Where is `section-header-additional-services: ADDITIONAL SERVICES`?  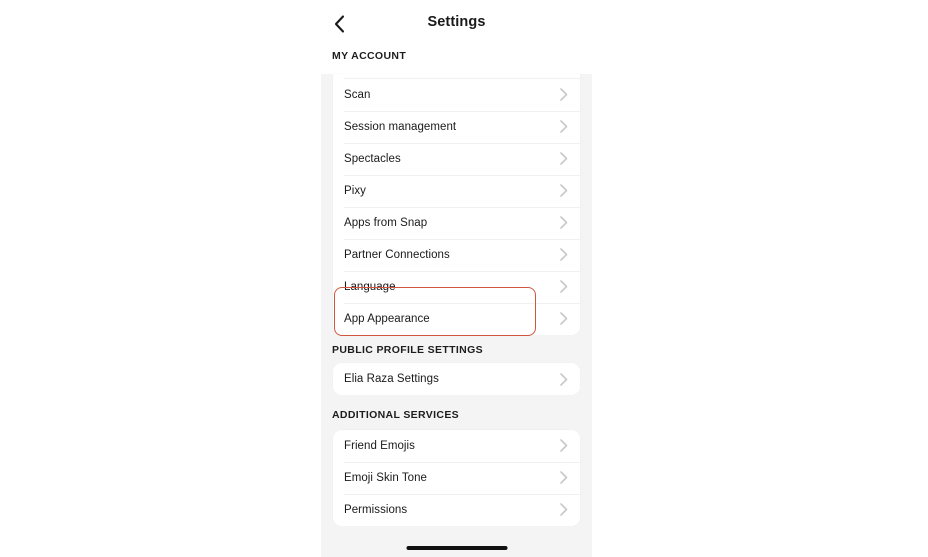
section-header-additional-services: ADDITIONAL SERVICES is located at coordinates (396, 415).